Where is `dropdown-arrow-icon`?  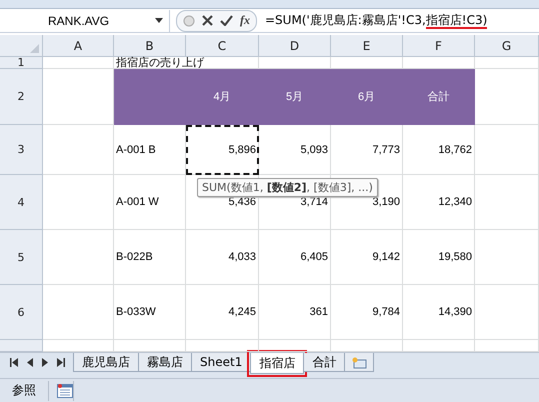 dropdown-arrow-icon is located at coordinates (159, 20).